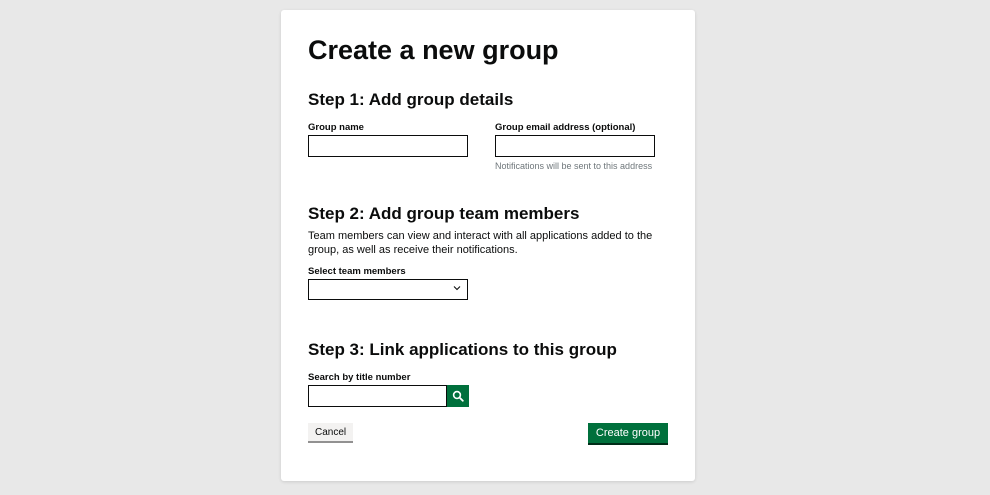  What do you see at coordinates (357, 271) in the screenshot?
I see `select-team-members-label: Select team members` at bounding box center [357, 271].